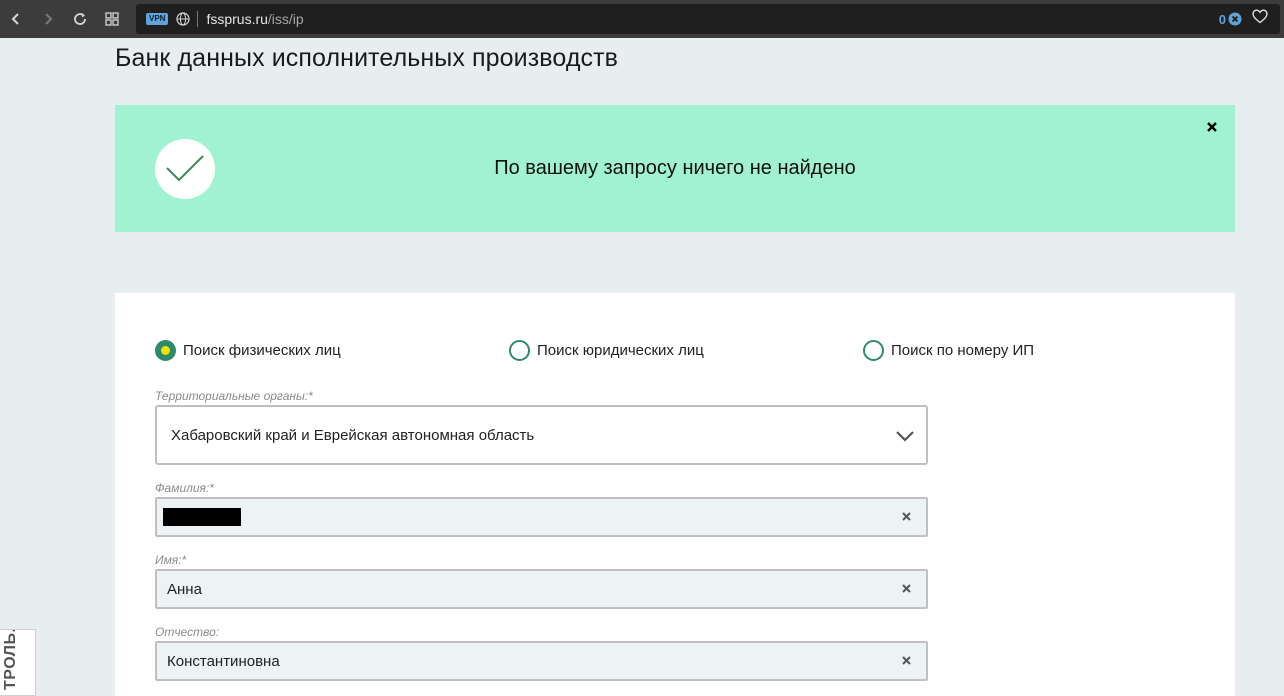  What do you see at coordinates (171, 560) in the screenshot?
I see `first-name-label: Имя:*` at bounding box center [171, 560].